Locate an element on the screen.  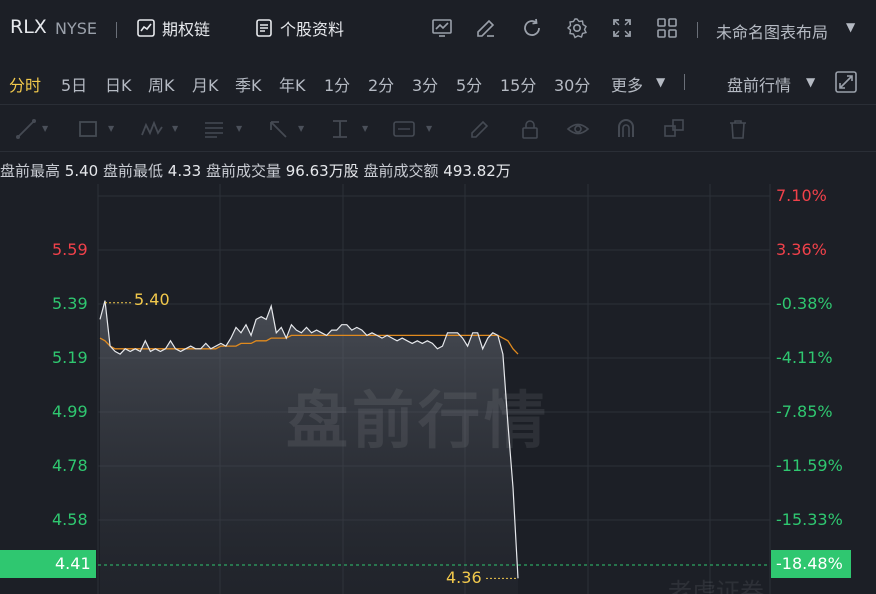
current-change-badge: -18.48% is located at coordinates (811, 564).